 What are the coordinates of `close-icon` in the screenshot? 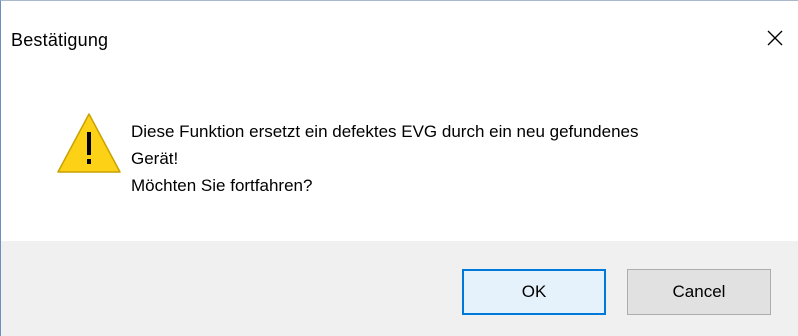 It's located at (775, 38).